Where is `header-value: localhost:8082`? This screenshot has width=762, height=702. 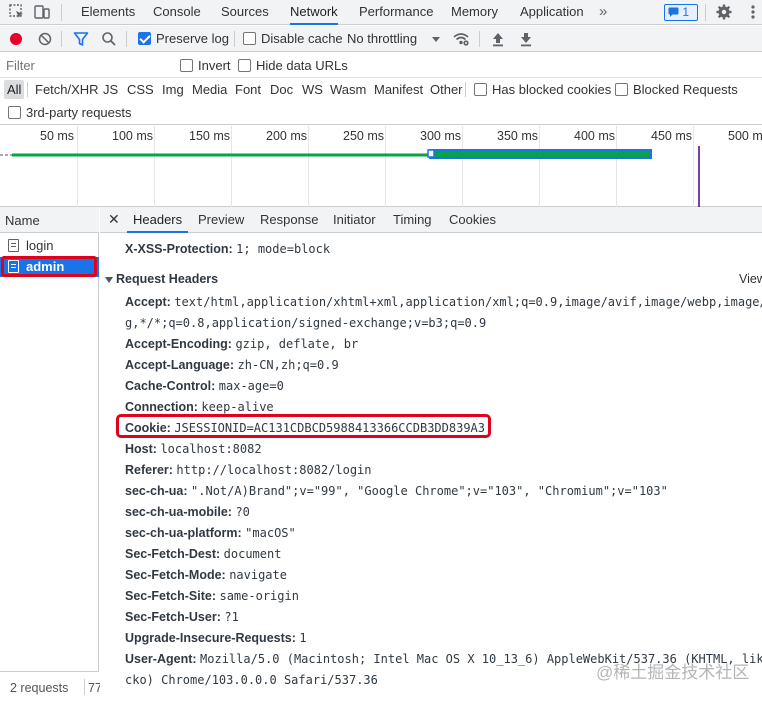
header-value: localhost:8082 is located at coordinates (211, 449).